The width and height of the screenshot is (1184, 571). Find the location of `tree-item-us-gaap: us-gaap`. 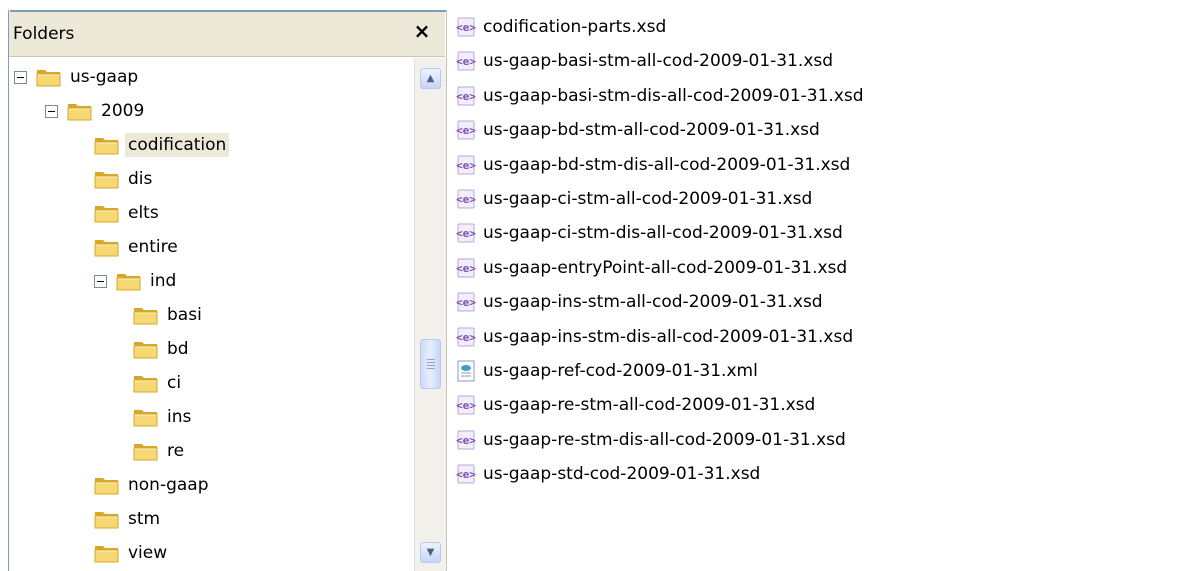

tree-item-us-gaap: us-gaap is located at coordinates (77, 77).